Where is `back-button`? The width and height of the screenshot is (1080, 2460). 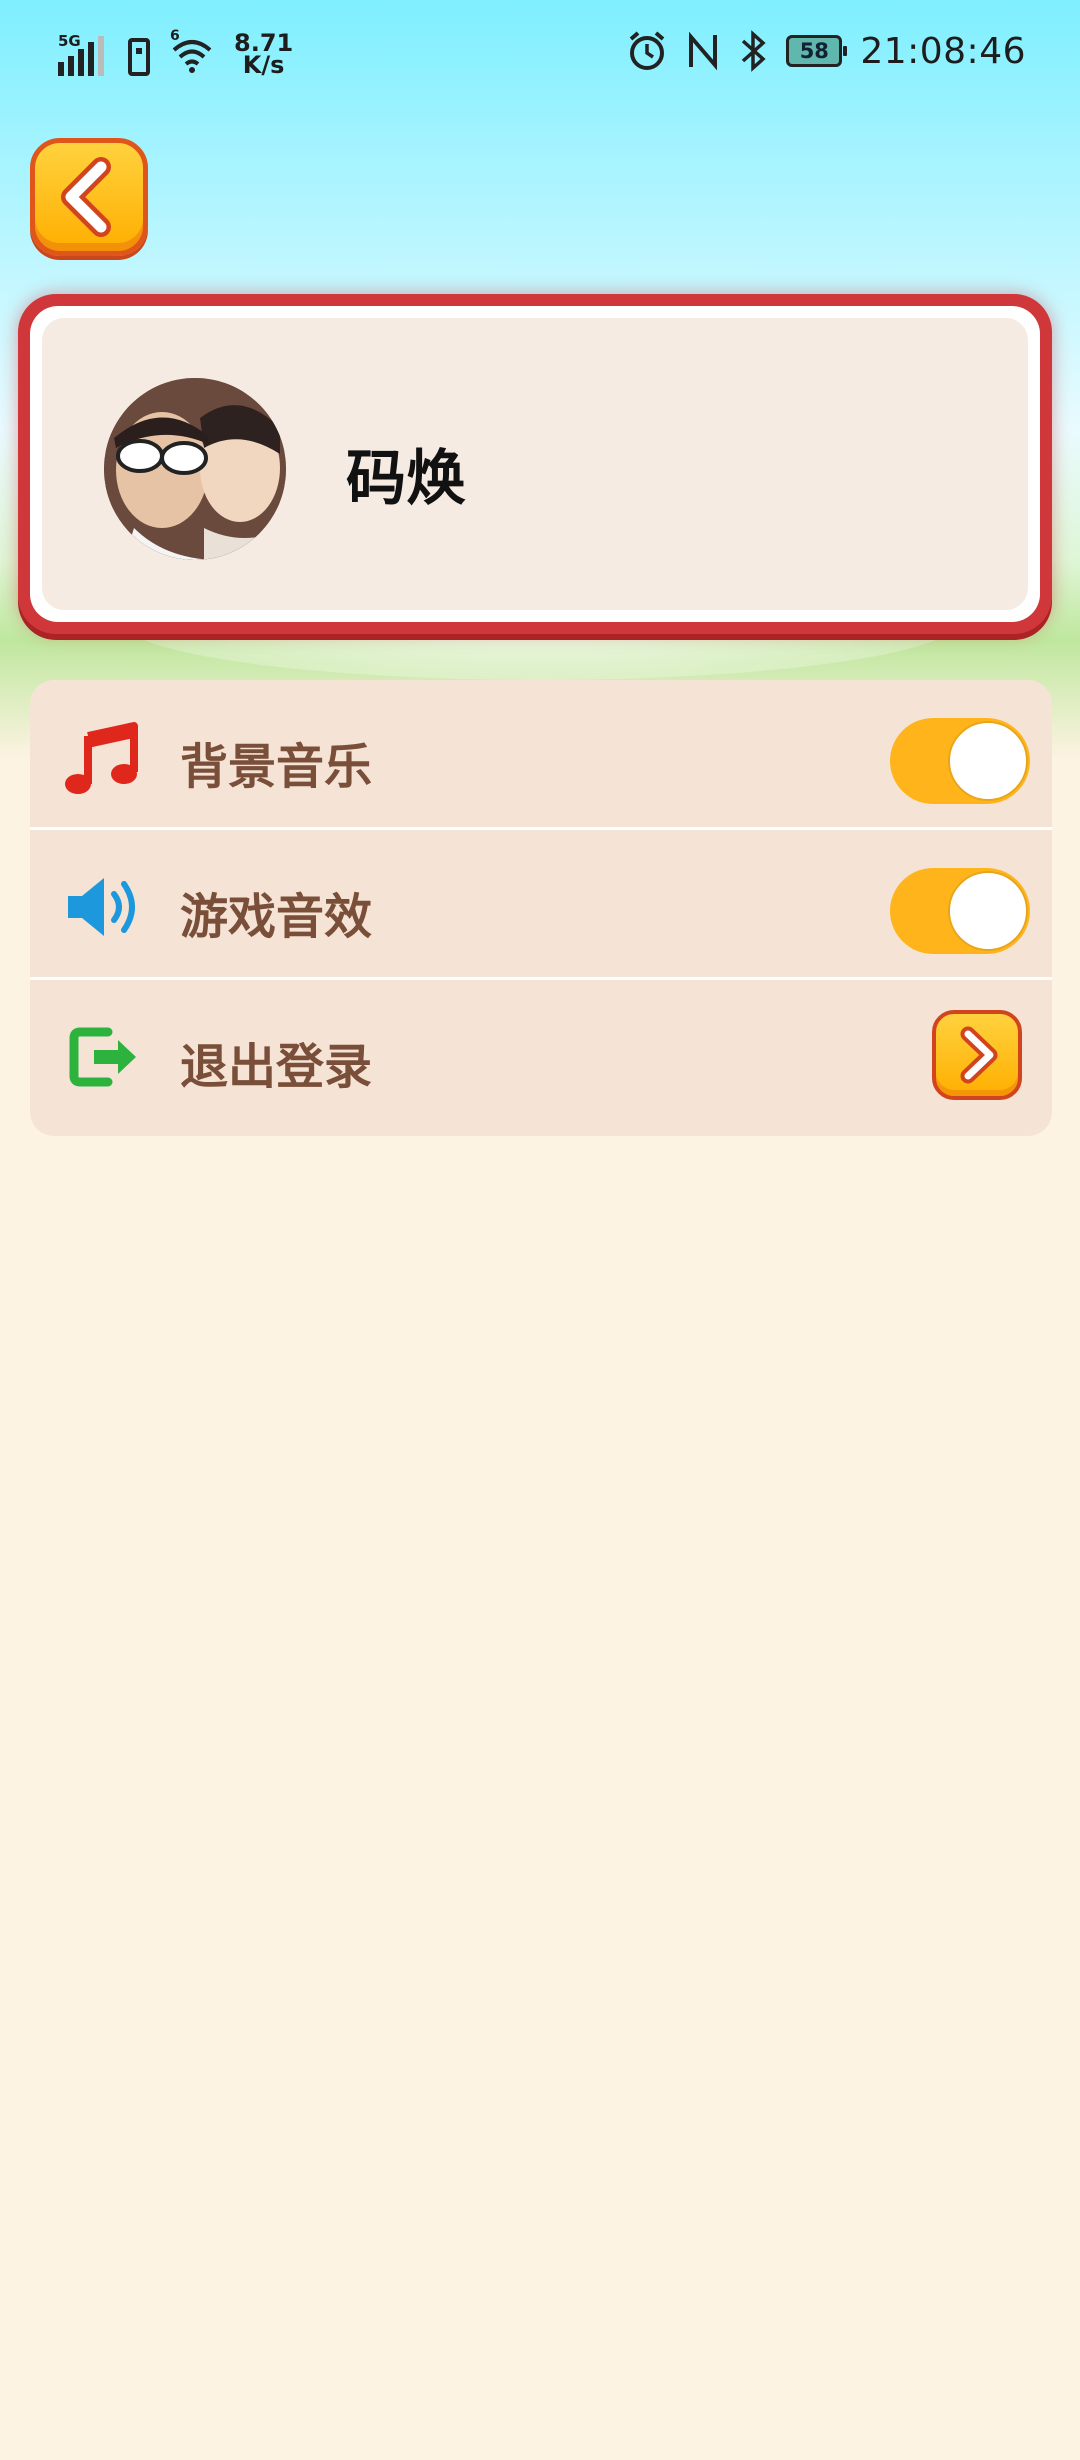
back-button is located at coordinates (89, 197).